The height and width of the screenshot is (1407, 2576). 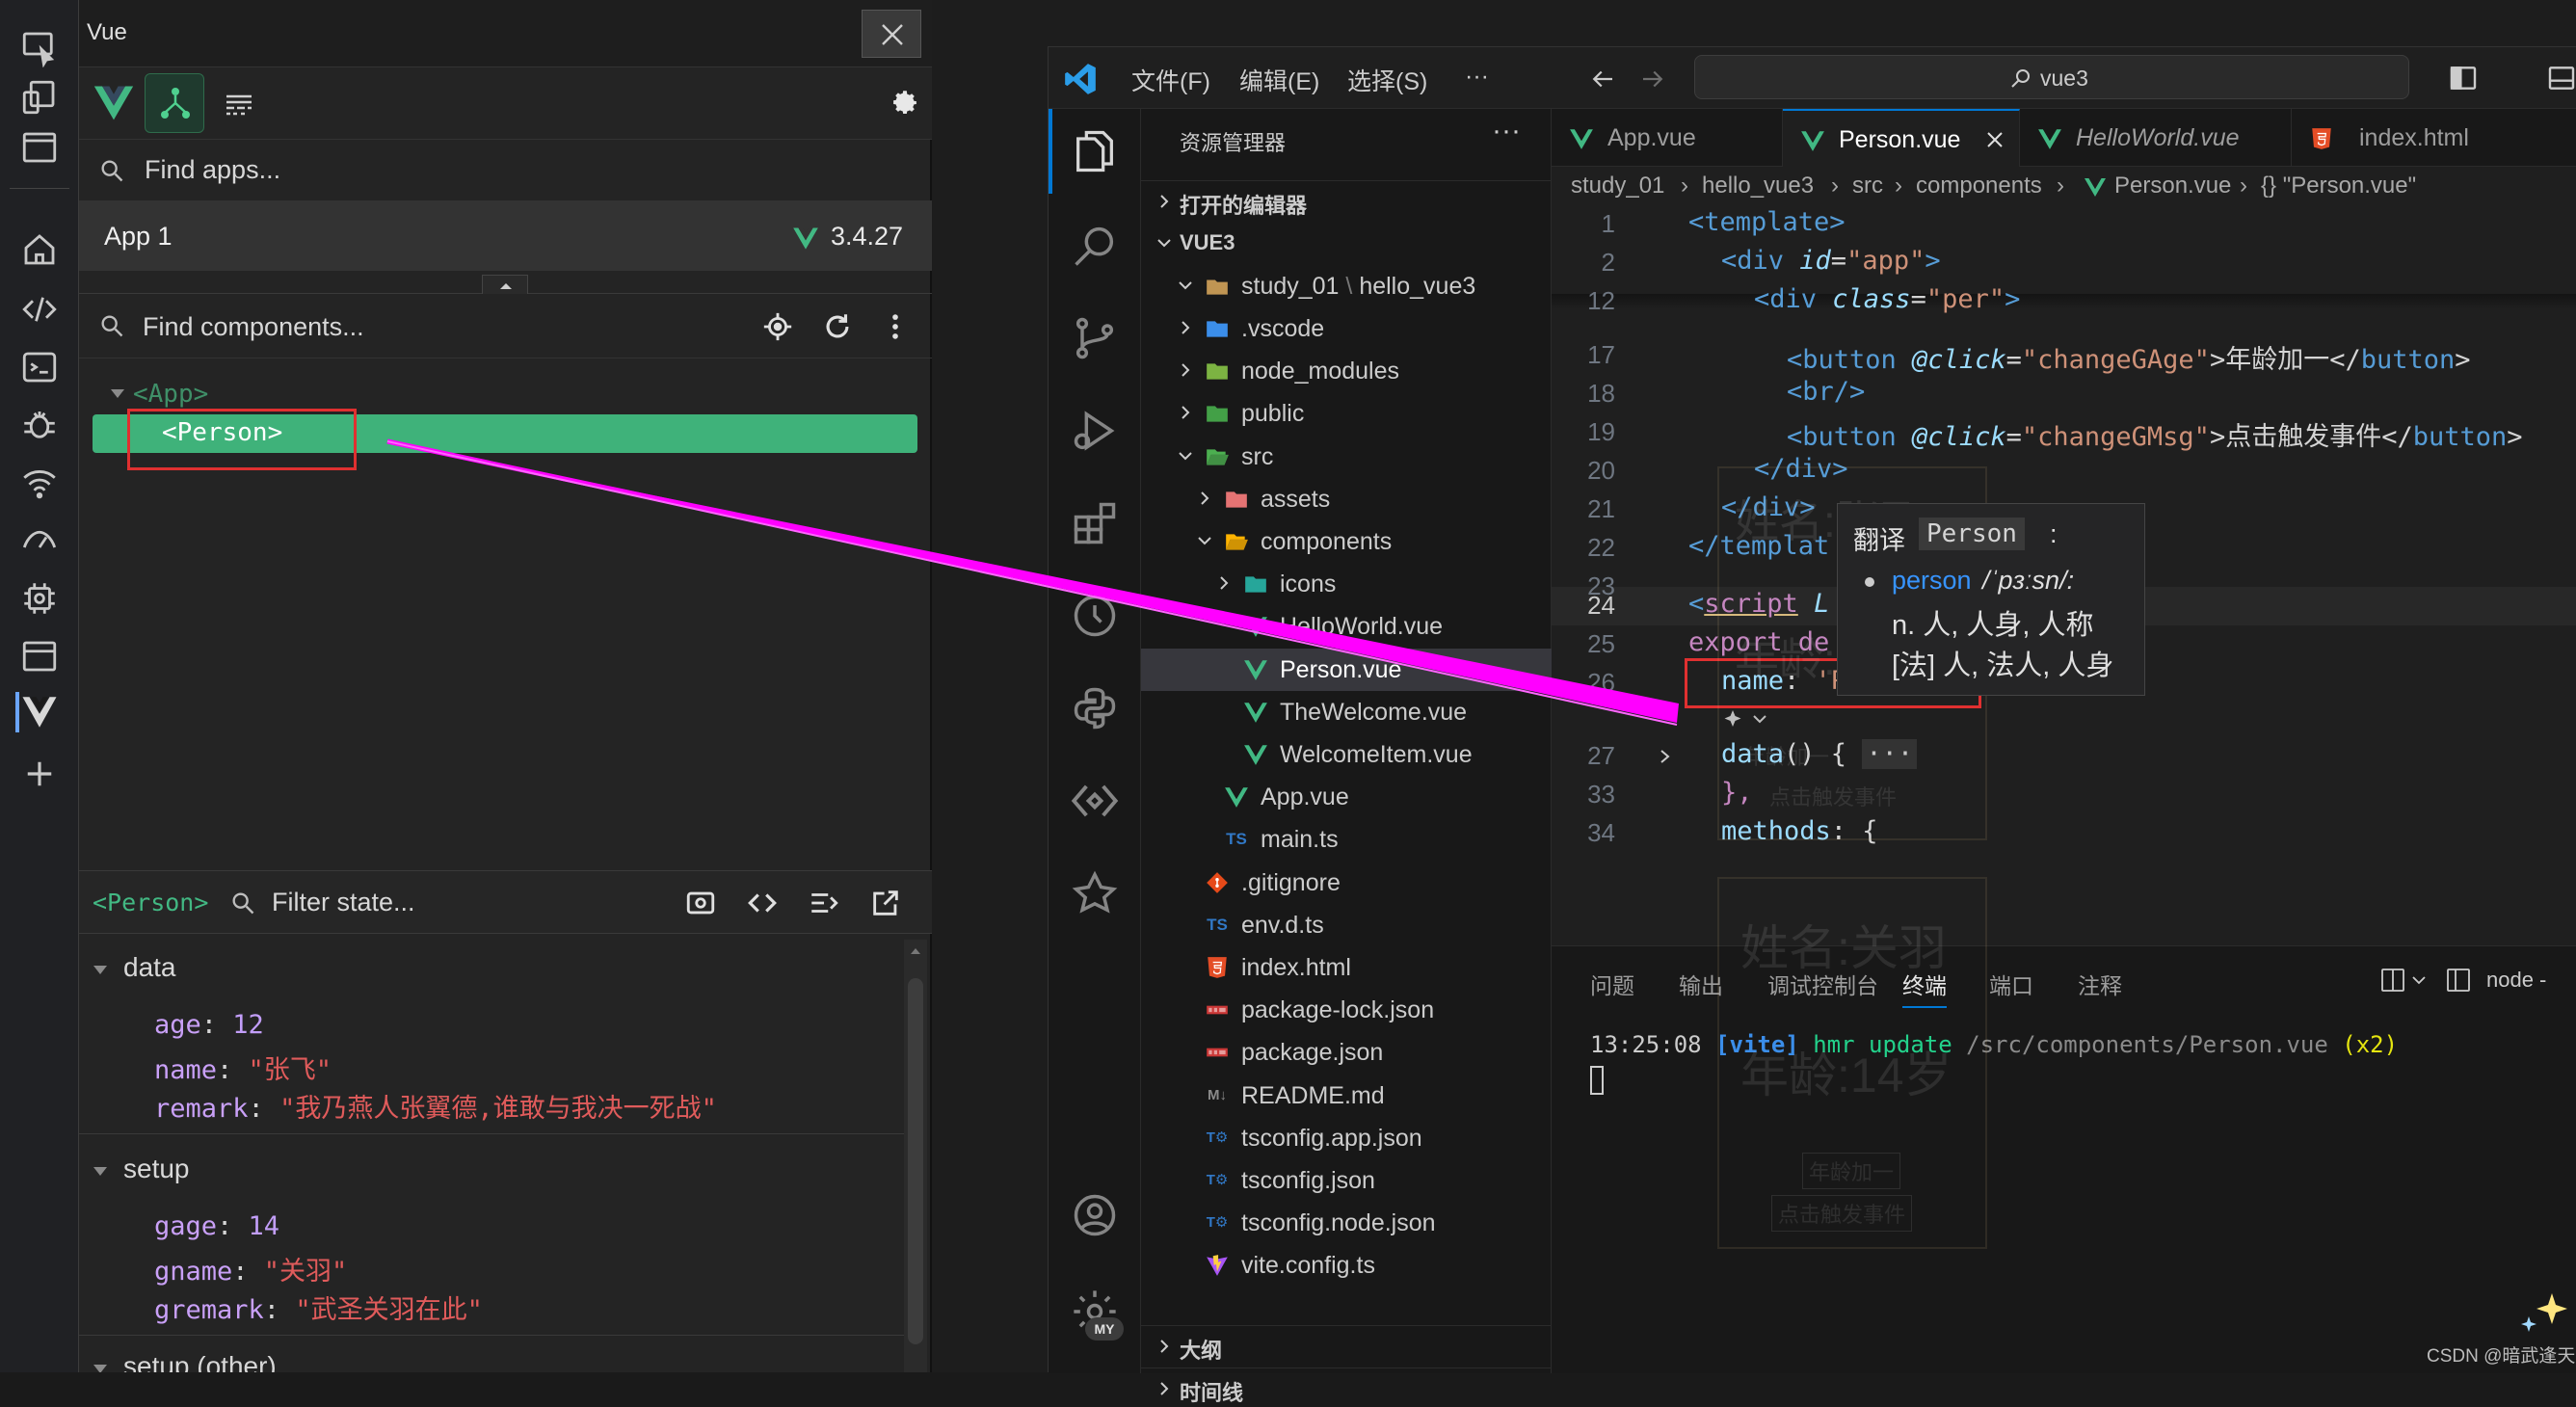 I want to click on file-tree-row: public, so click(x=1346, y=414).